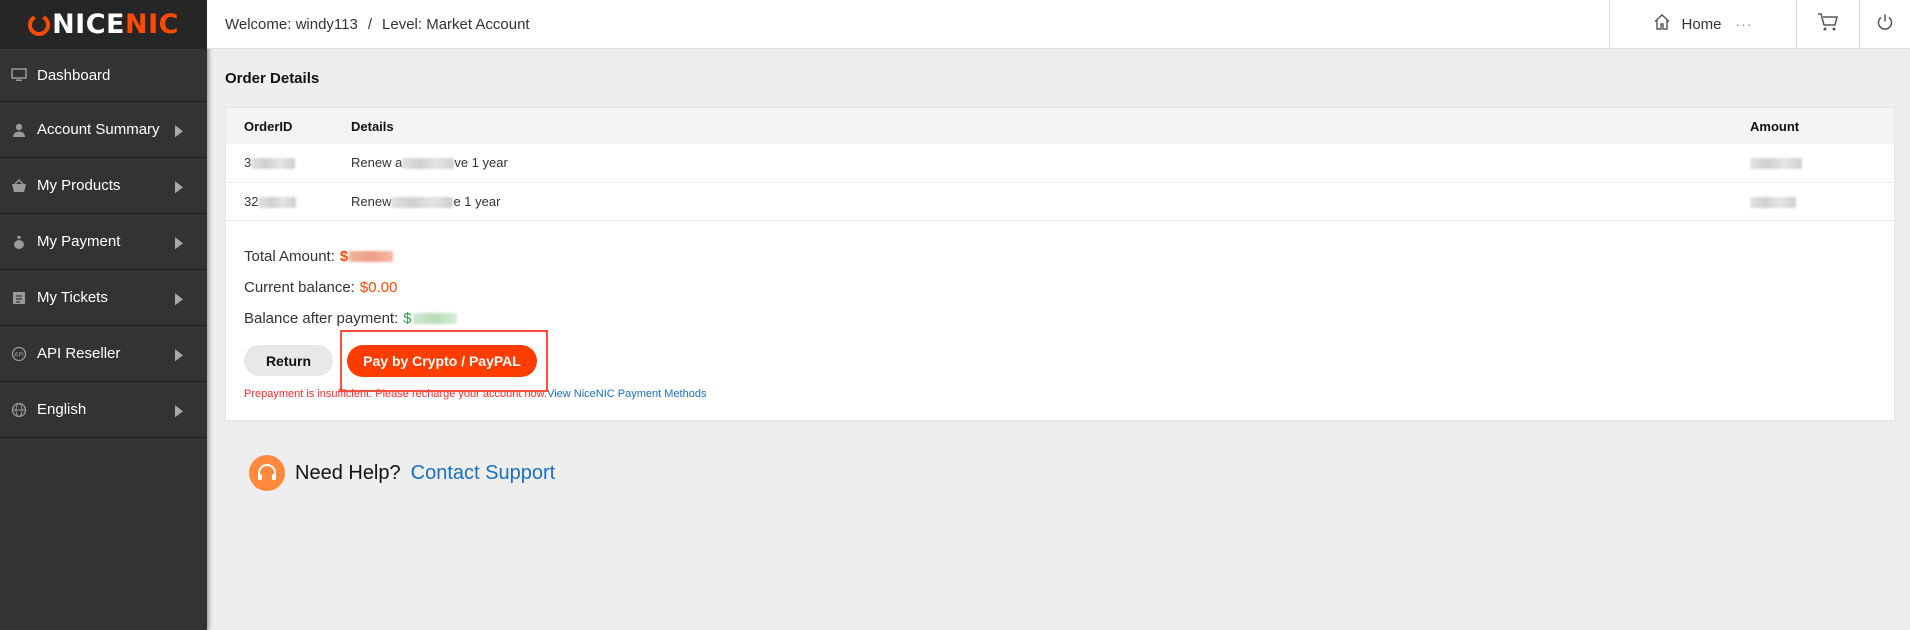  I want to click on details-cell: Renew e 1 year, so click(426, 201).